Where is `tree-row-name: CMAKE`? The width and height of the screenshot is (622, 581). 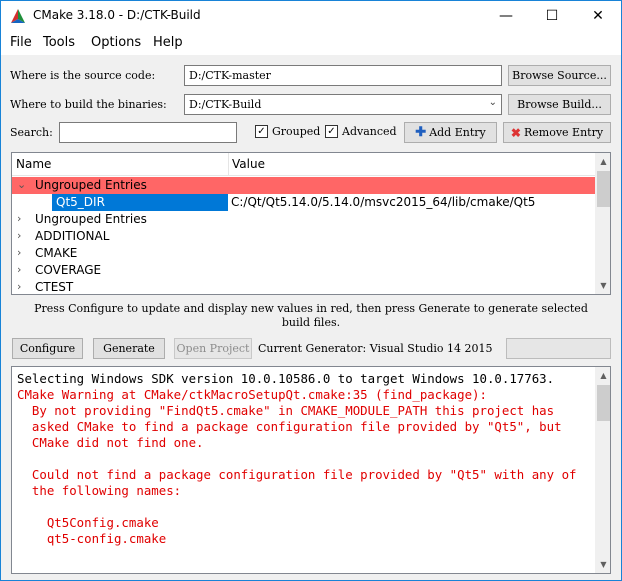 tree-row-name: CMAKE is located at coordinates (56, 253).